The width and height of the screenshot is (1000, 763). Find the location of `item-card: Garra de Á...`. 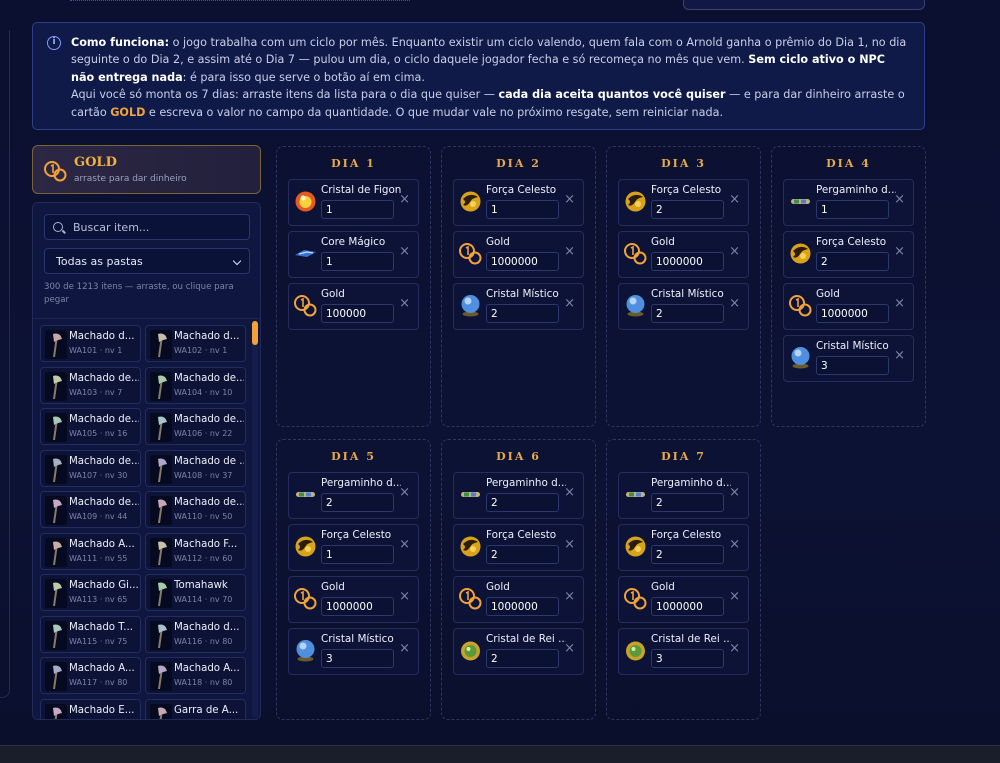

item-card: Garra de Á... is located at coordinates (195, 708).